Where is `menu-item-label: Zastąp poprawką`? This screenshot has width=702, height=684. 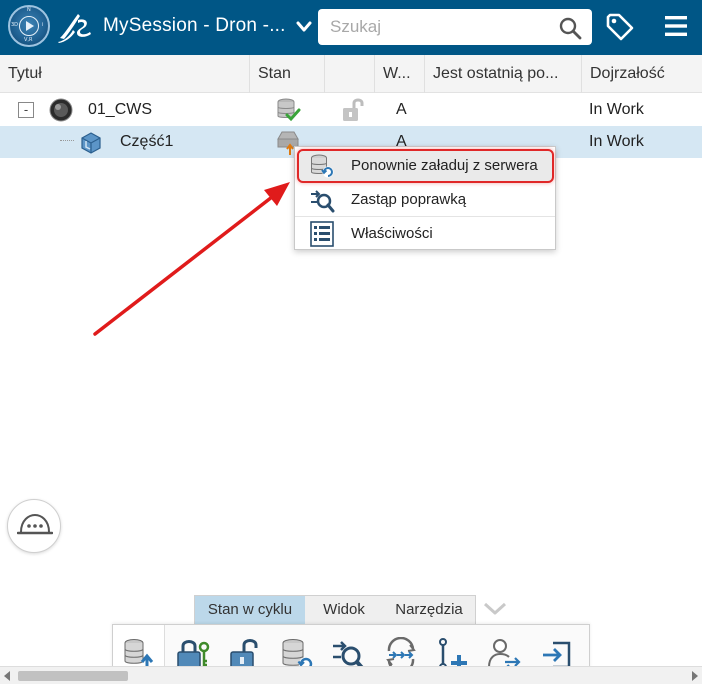
menu-item-label: Zastąp poprawką is located at coordinates (409, 199).